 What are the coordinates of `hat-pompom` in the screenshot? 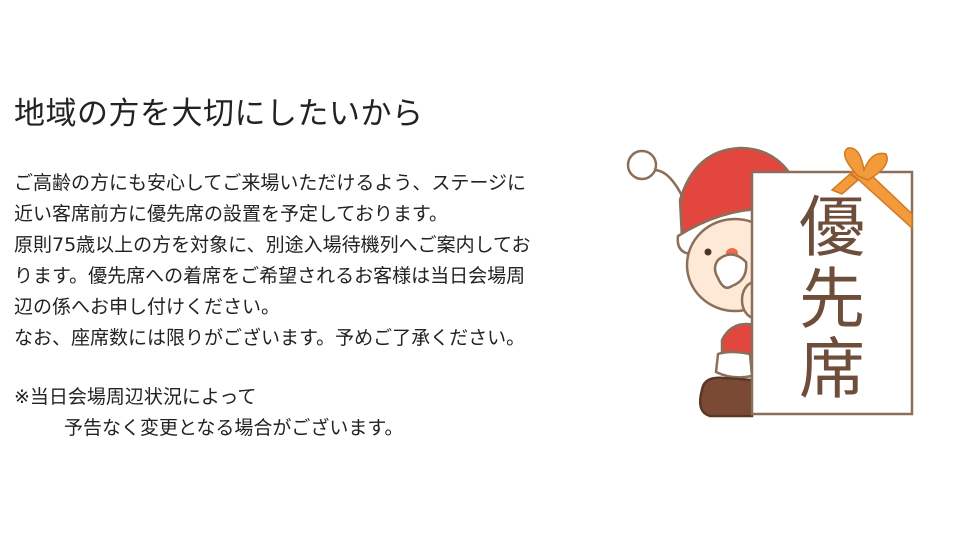 It's located at (642, 165).